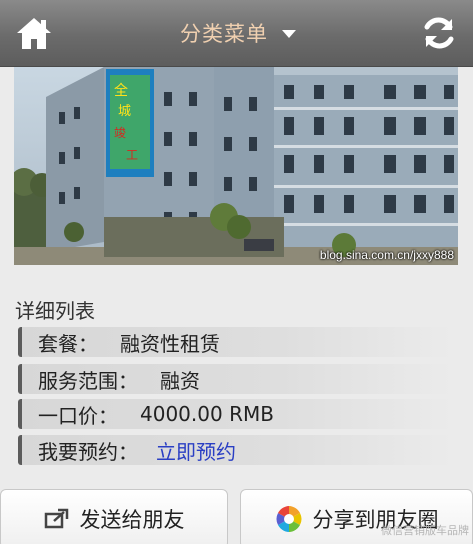 The width and height of the screenshot is (473, 544). I want to click on detail-row-scope: 服务范围： 融资, so click(235, 379).